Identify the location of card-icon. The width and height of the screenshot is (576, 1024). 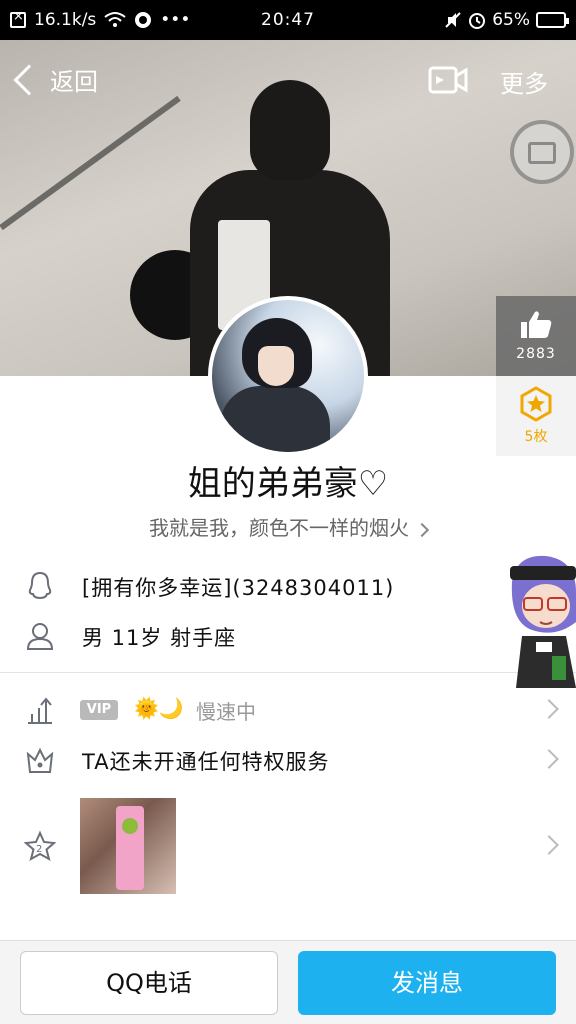
(542, 152).